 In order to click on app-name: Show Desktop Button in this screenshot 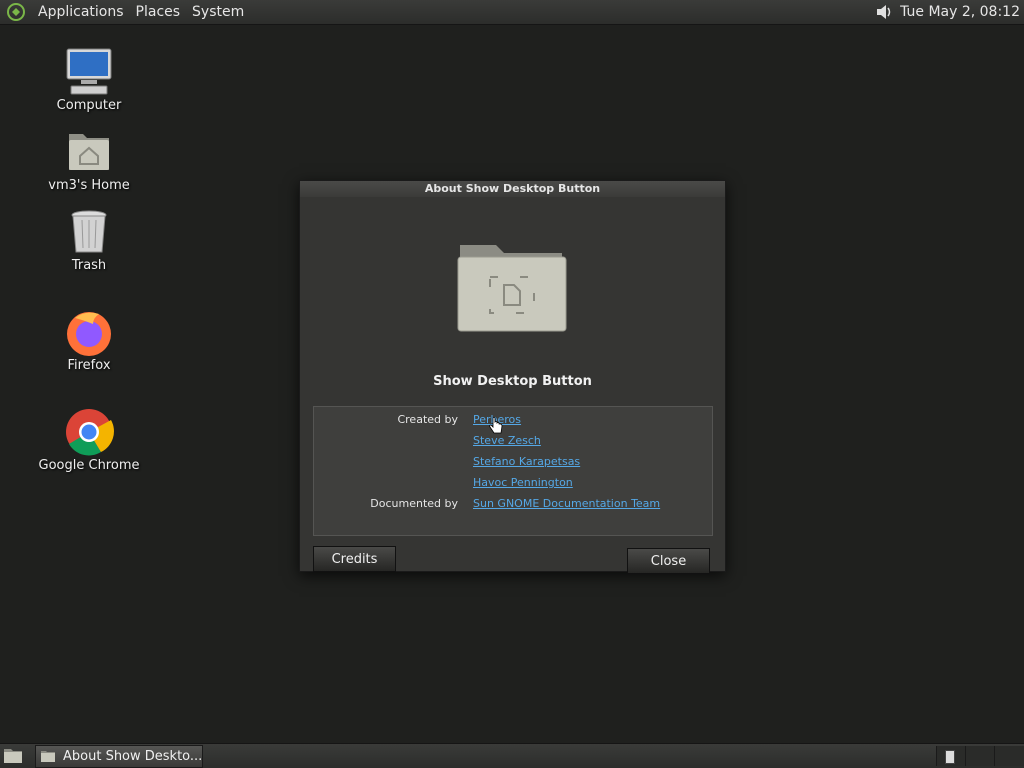, I will do `click(512, 381)`.